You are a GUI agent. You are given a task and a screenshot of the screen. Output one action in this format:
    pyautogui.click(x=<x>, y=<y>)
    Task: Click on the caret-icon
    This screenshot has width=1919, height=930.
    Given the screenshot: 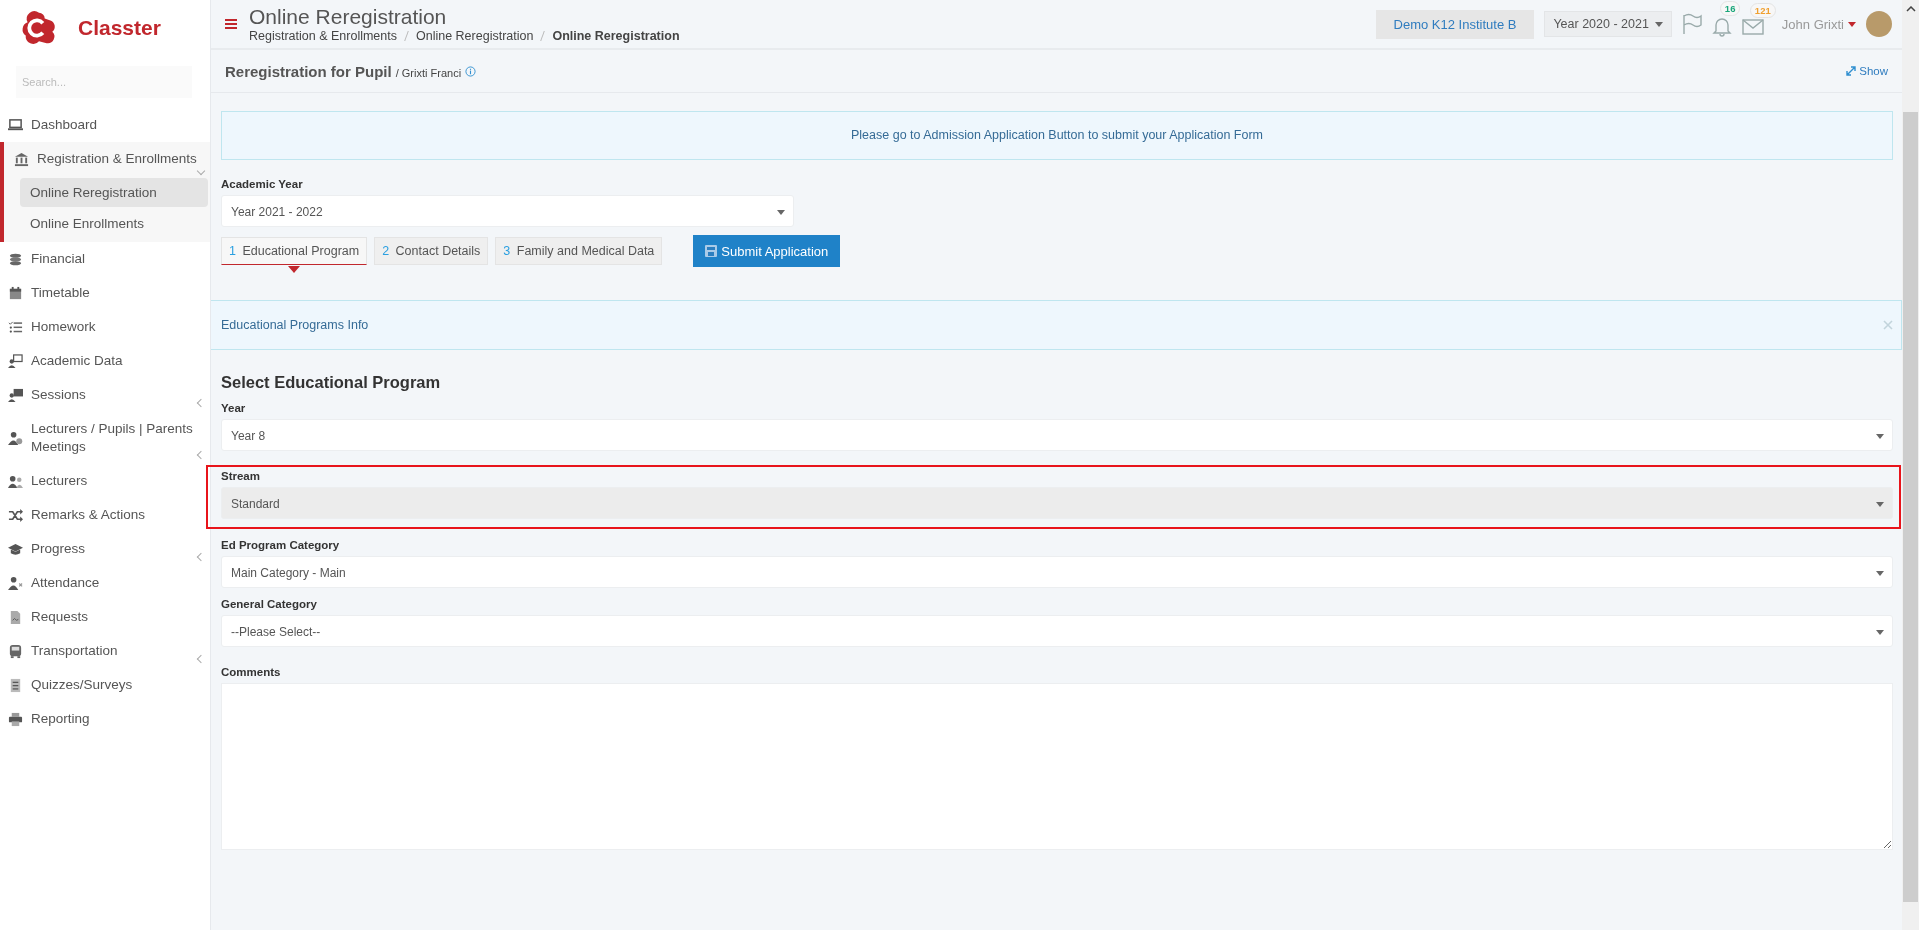 What is the action you would take?
    pyautogui.click(x=1852, y=24)
    